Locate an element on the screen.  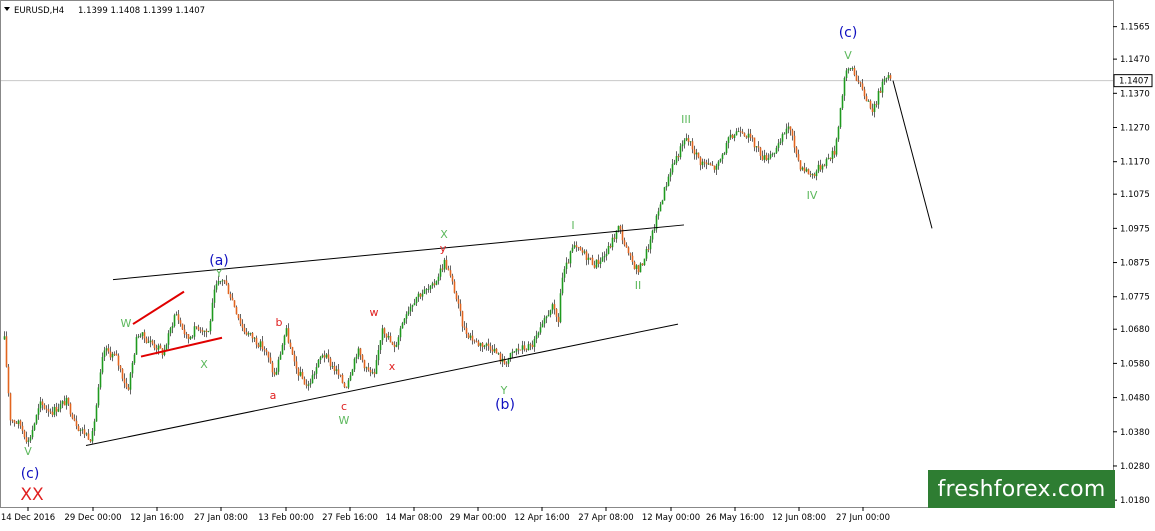
ohlc-values: 1.1399 1.1408 1.1399 1.1407 is located at coordinates (141, 11).